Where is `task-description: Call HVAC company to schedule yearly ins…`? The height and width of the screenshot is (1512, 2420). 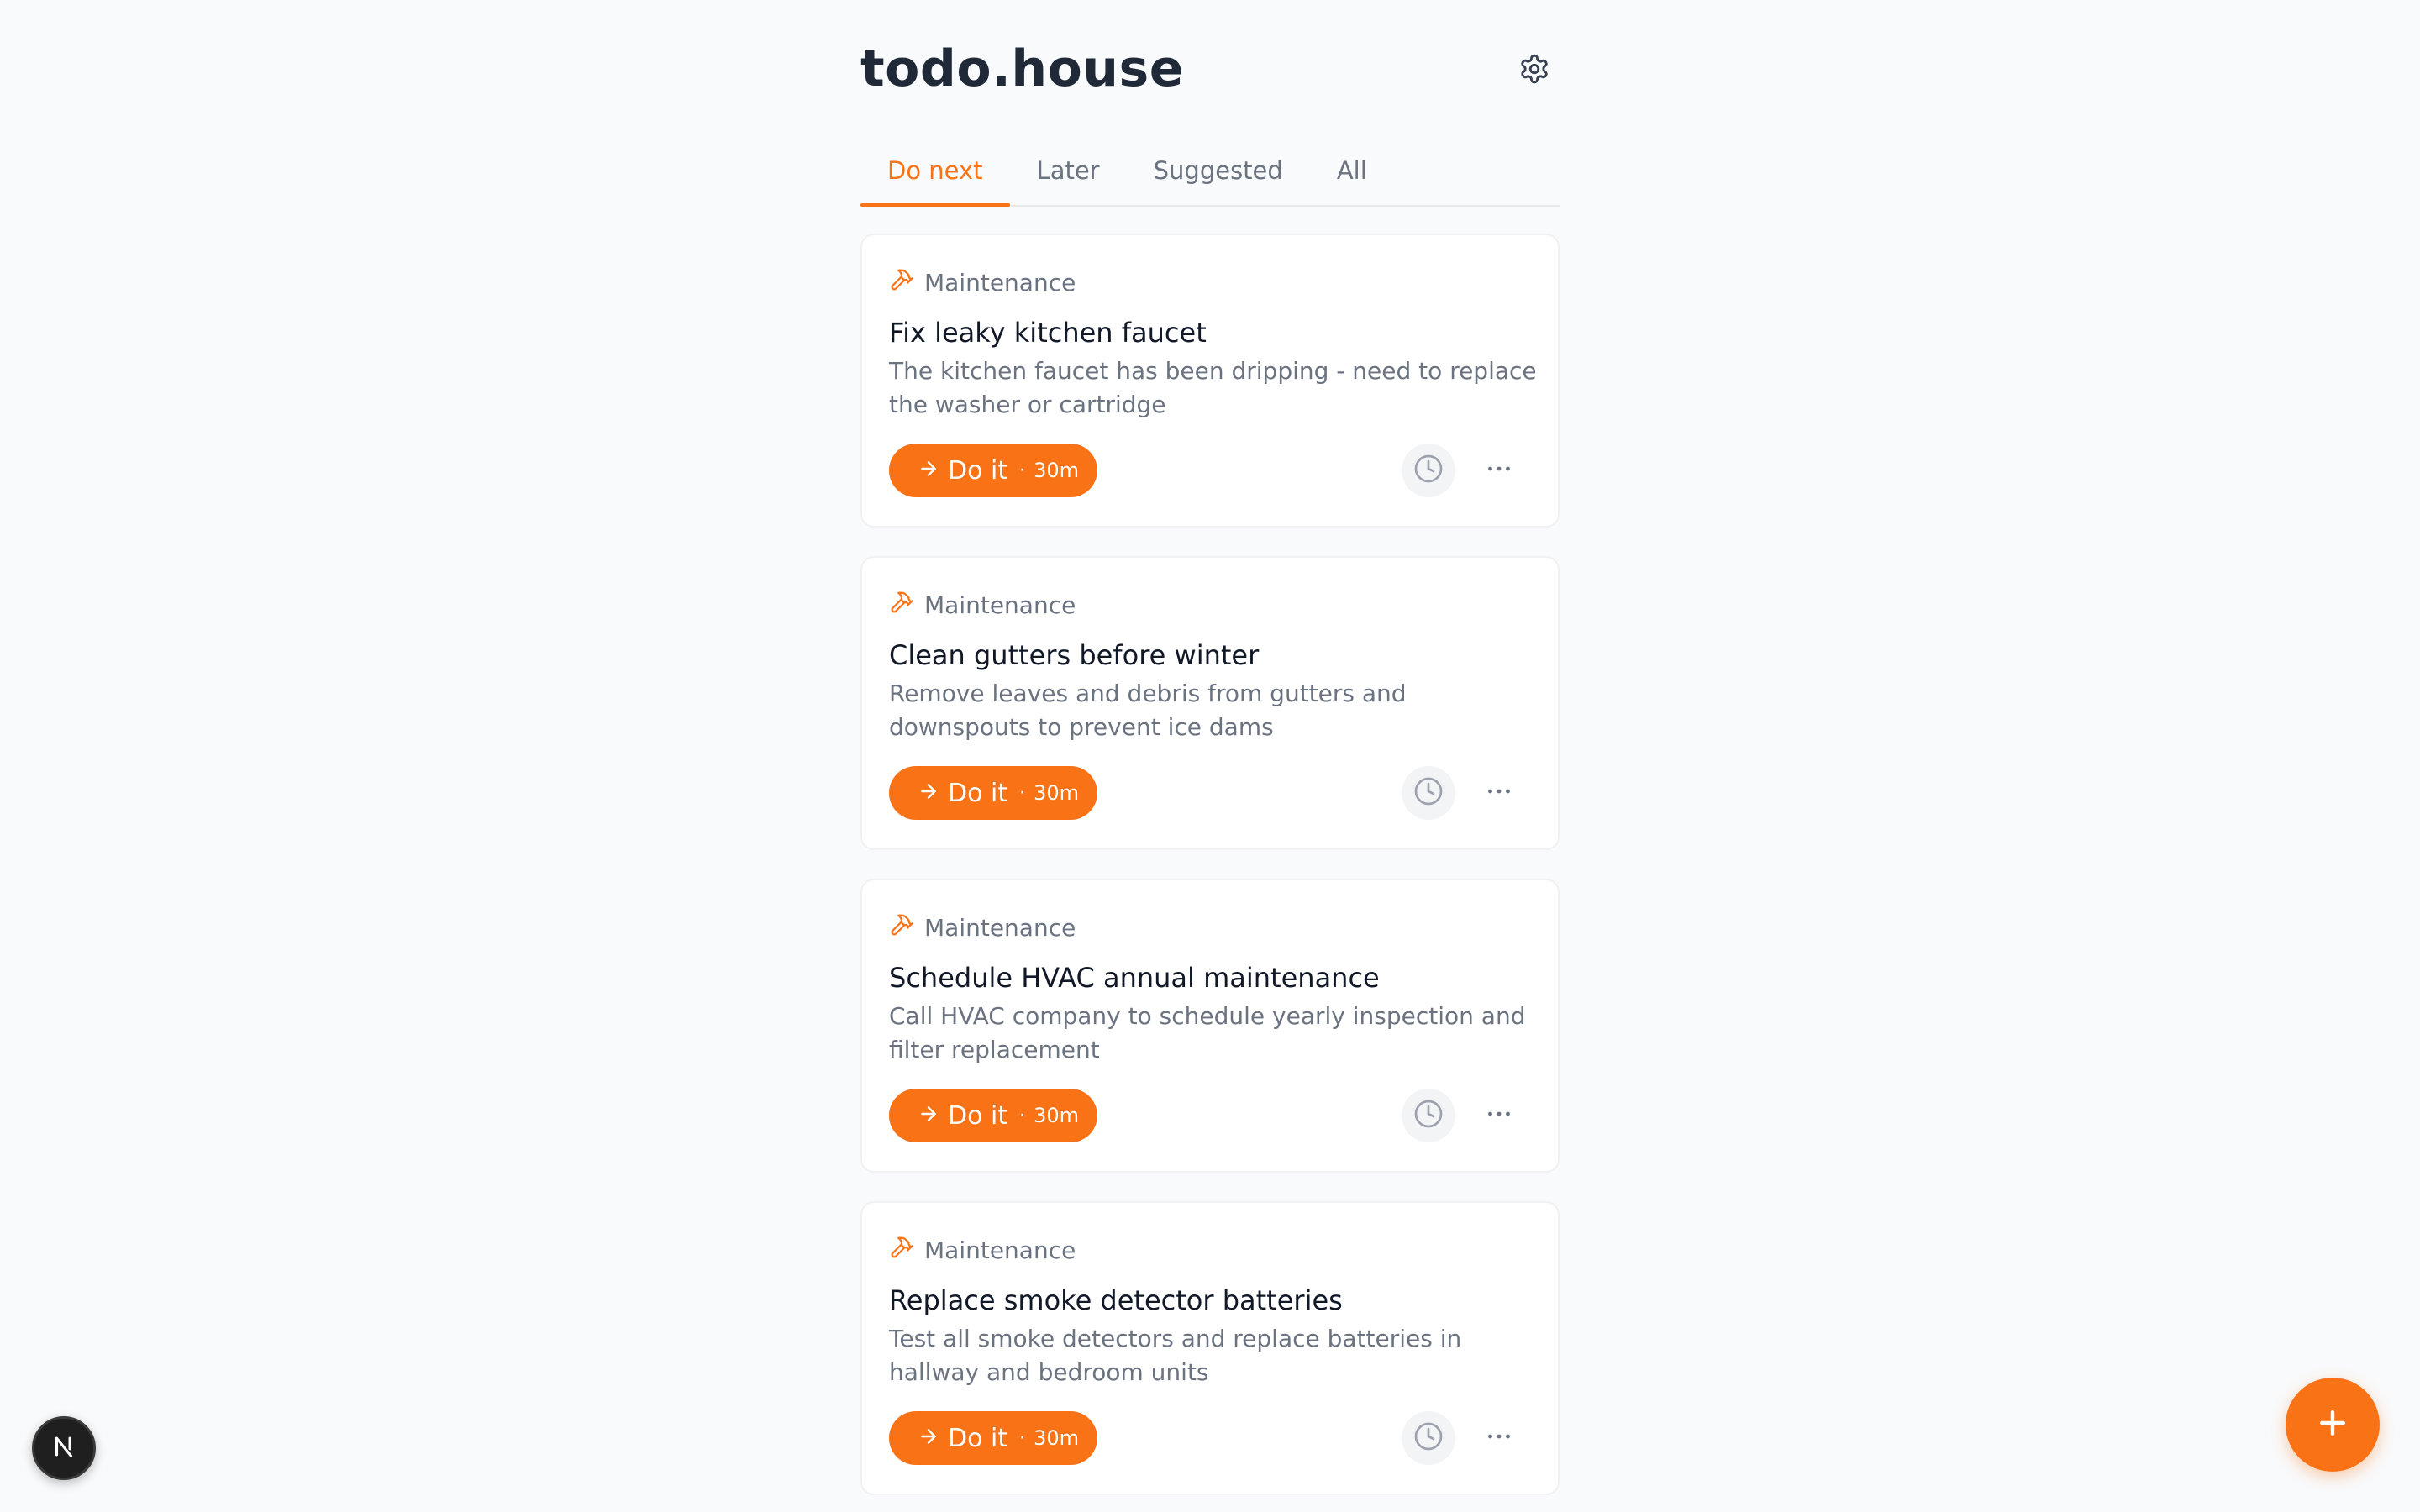
task-description: Call HVAC company to schedule yearly ins… is located at coordinates (1207, 1032).